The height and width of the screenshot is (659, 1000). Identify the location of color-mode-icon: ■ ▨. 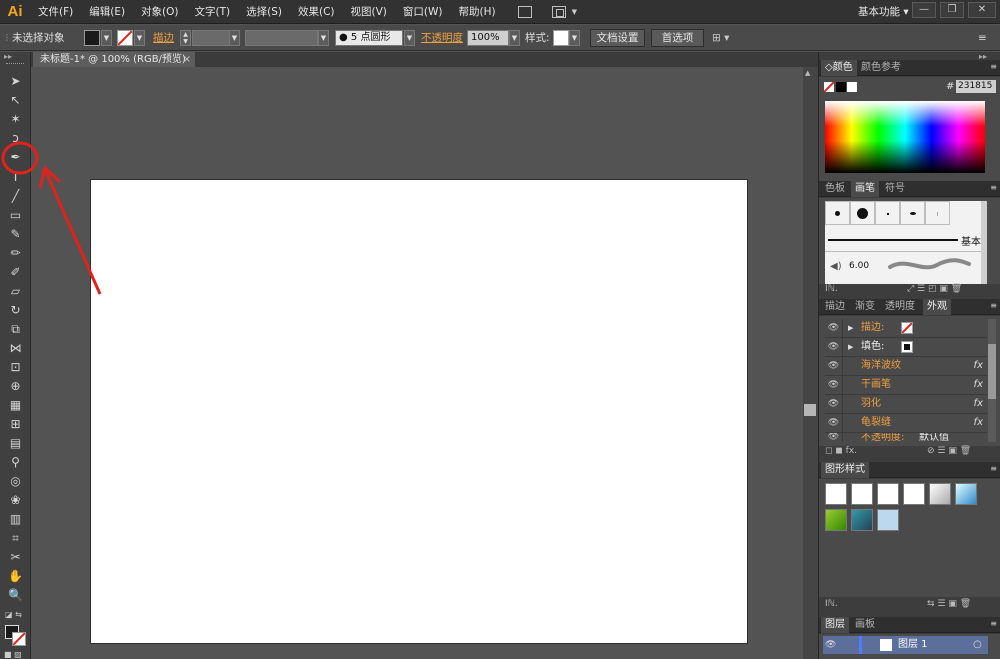
(13, 654).